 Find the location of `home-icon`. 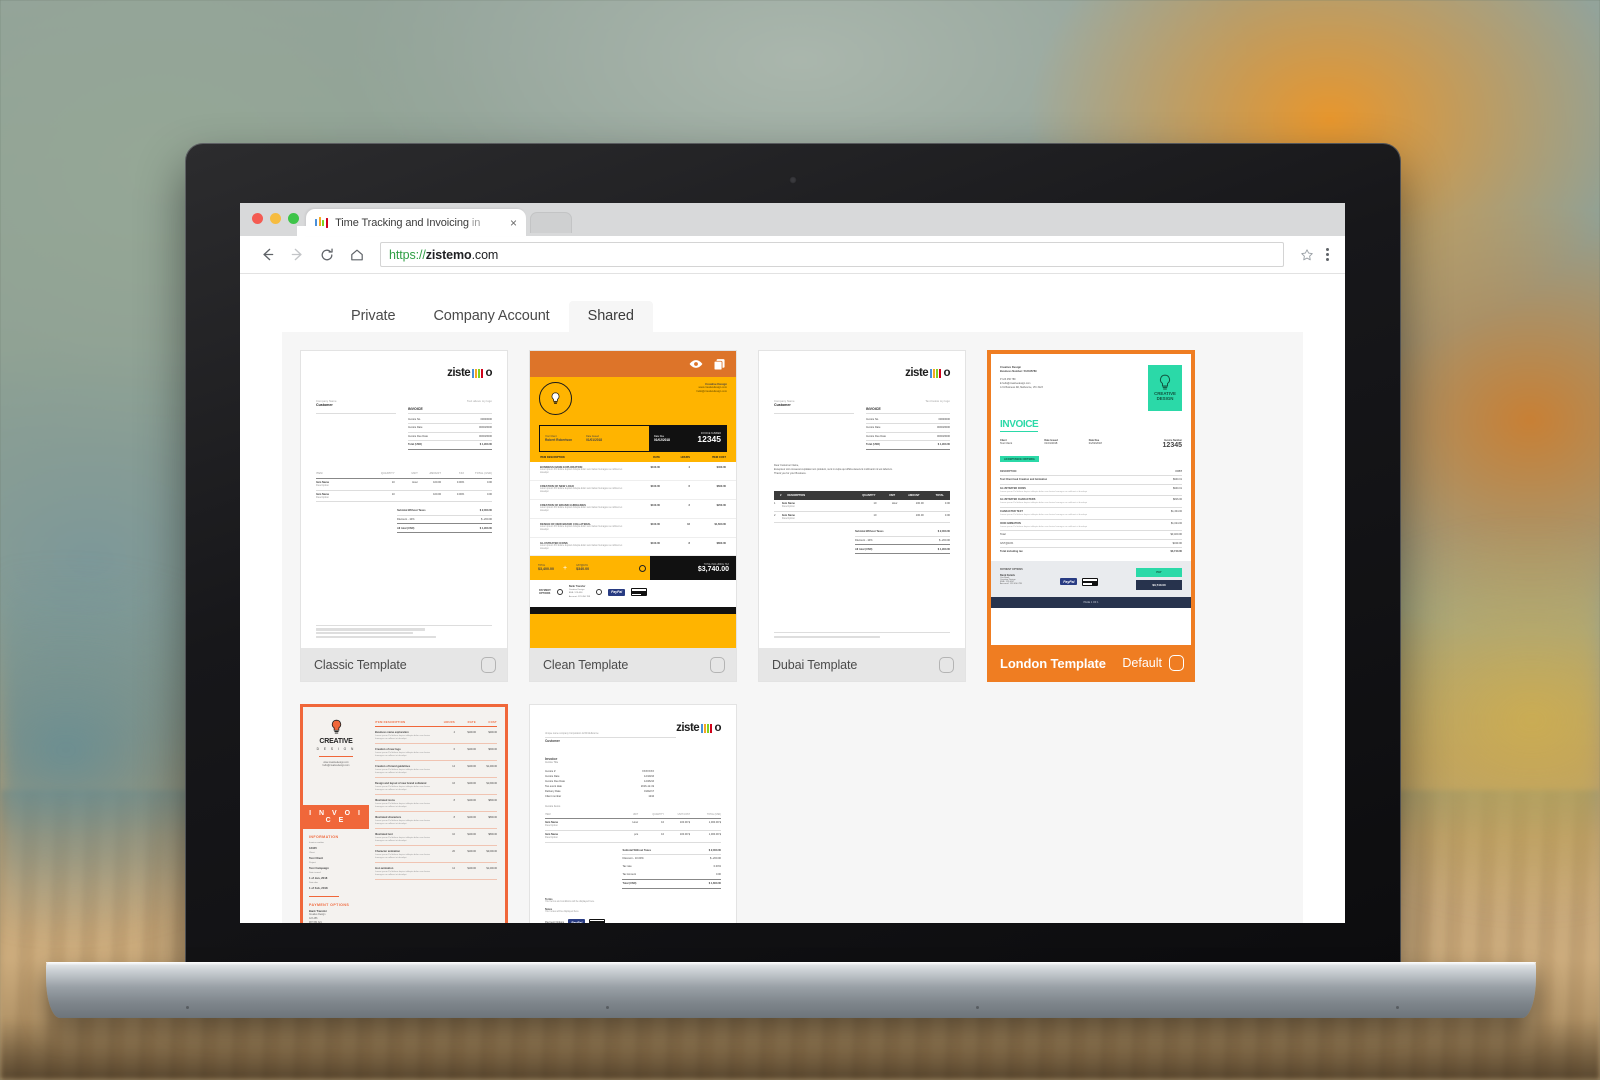

home-icon is located at coordinates (357, 255).